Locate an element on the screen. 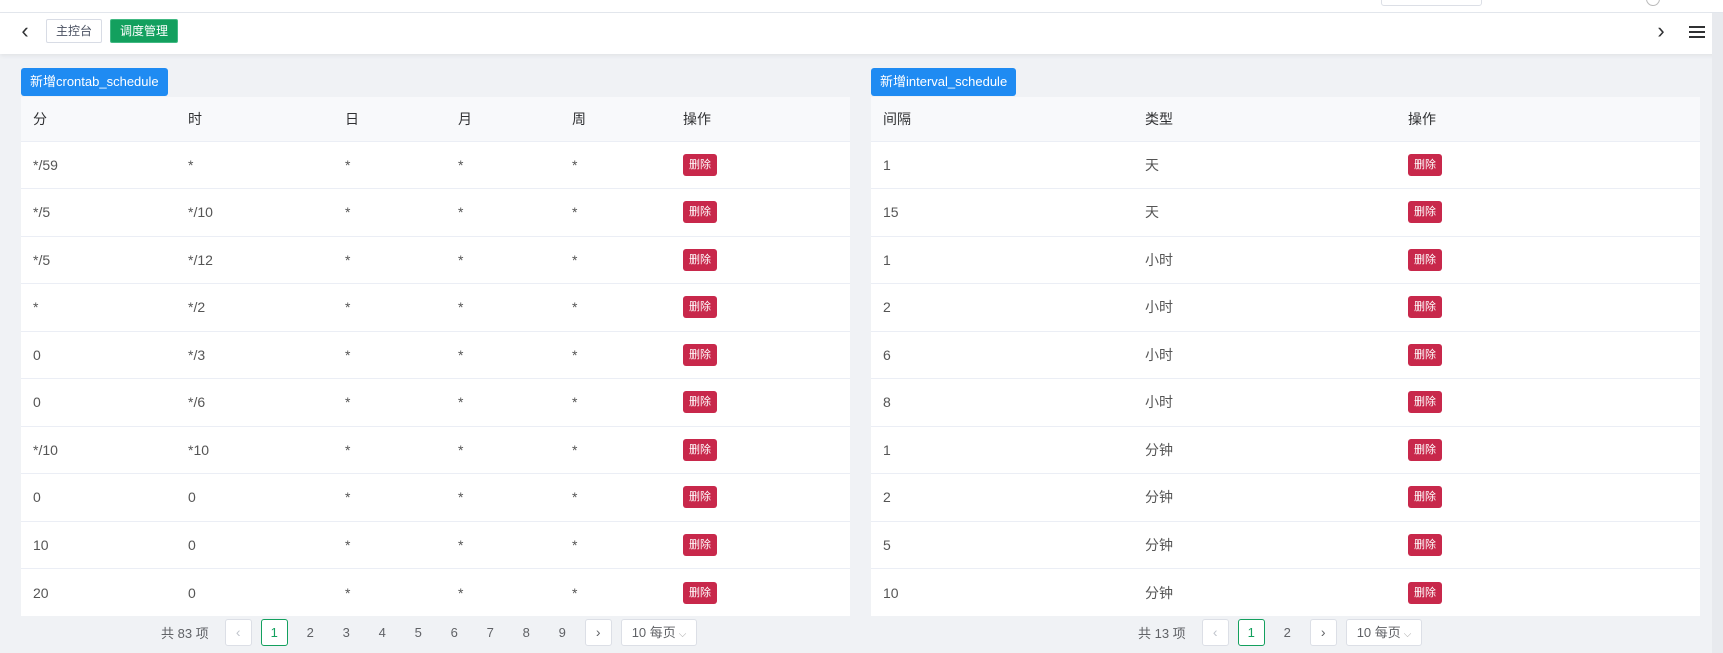  top-input-edge is located at coordinates (1431, 3).